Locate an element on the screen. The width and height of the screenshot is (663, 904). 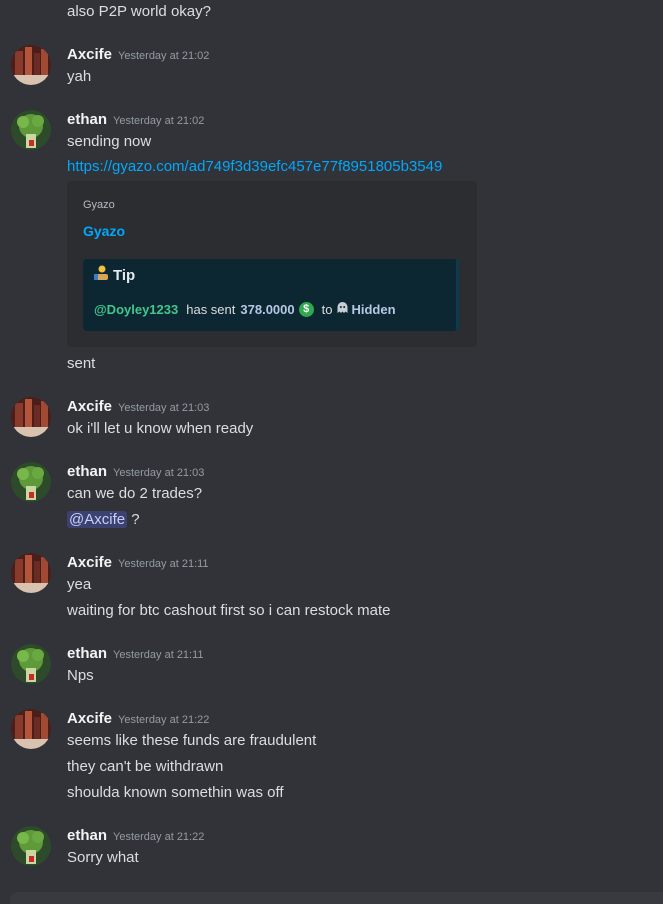
message-header: ethan Yesterday at 21:22 is located at coordinates (135, 836).